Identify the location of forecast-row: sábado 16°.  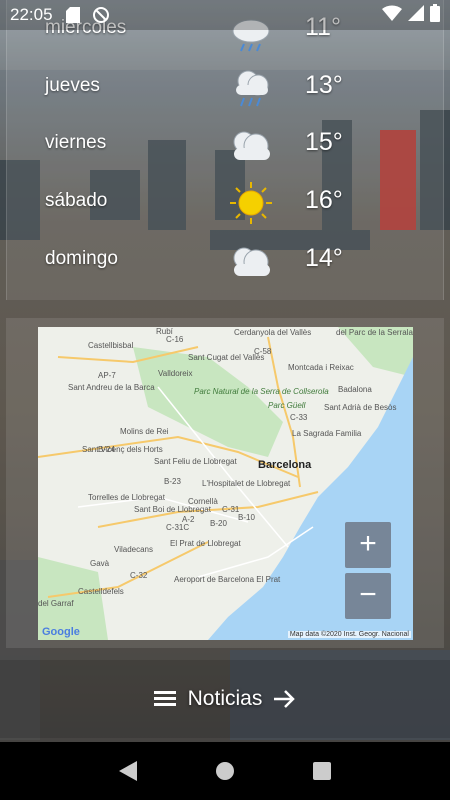
(226, 203).